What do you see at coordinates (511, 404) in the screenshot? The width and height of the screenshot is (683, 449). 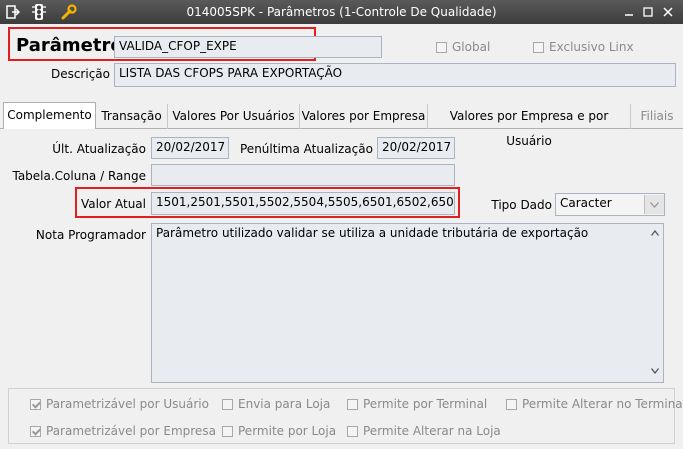 I see `permite-alterar-terminal-check-box` at bounding box center [511, 404].